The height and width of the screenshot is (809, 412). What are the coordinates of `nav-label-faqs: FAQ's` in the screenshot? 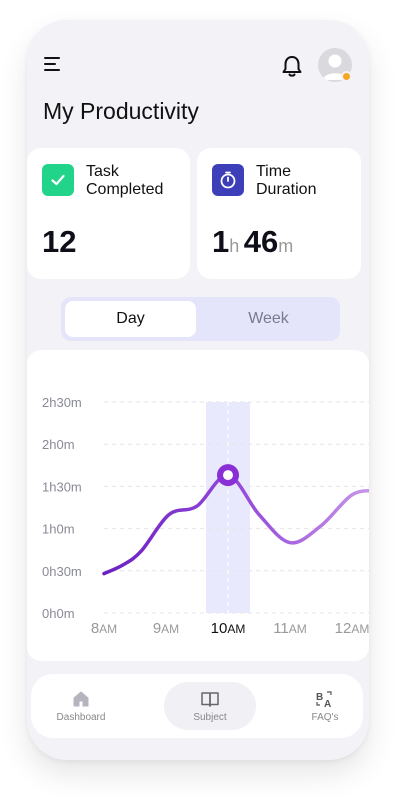 It's located at (325, 717).